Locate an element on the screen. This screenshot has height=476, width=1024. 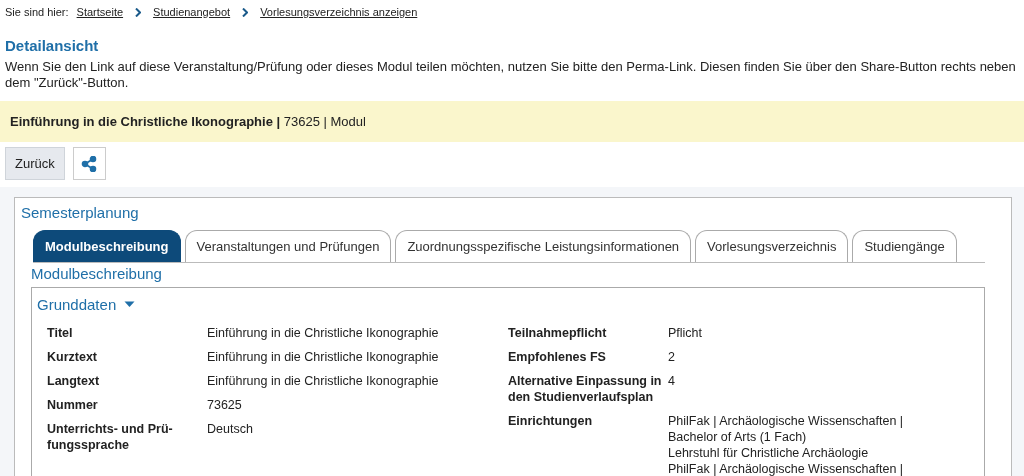
field-label: Titel is located at coordinates (60, 333).